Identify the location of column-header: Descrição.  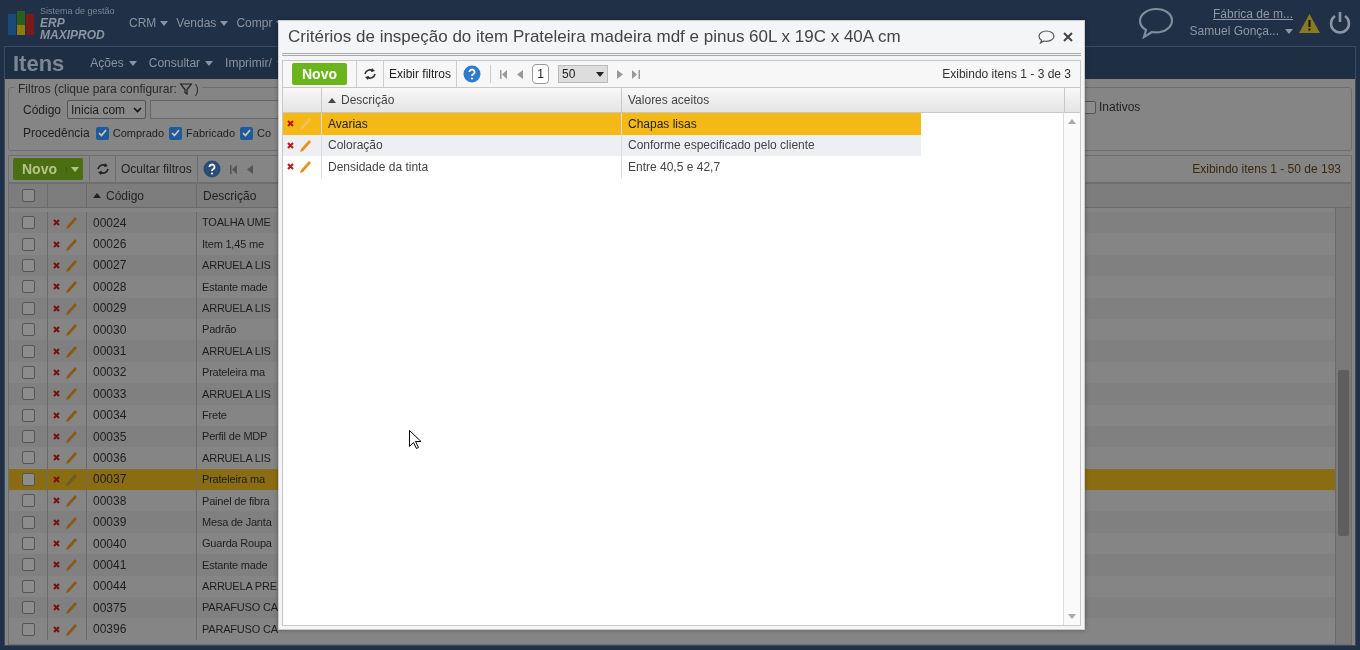
(471, 100).